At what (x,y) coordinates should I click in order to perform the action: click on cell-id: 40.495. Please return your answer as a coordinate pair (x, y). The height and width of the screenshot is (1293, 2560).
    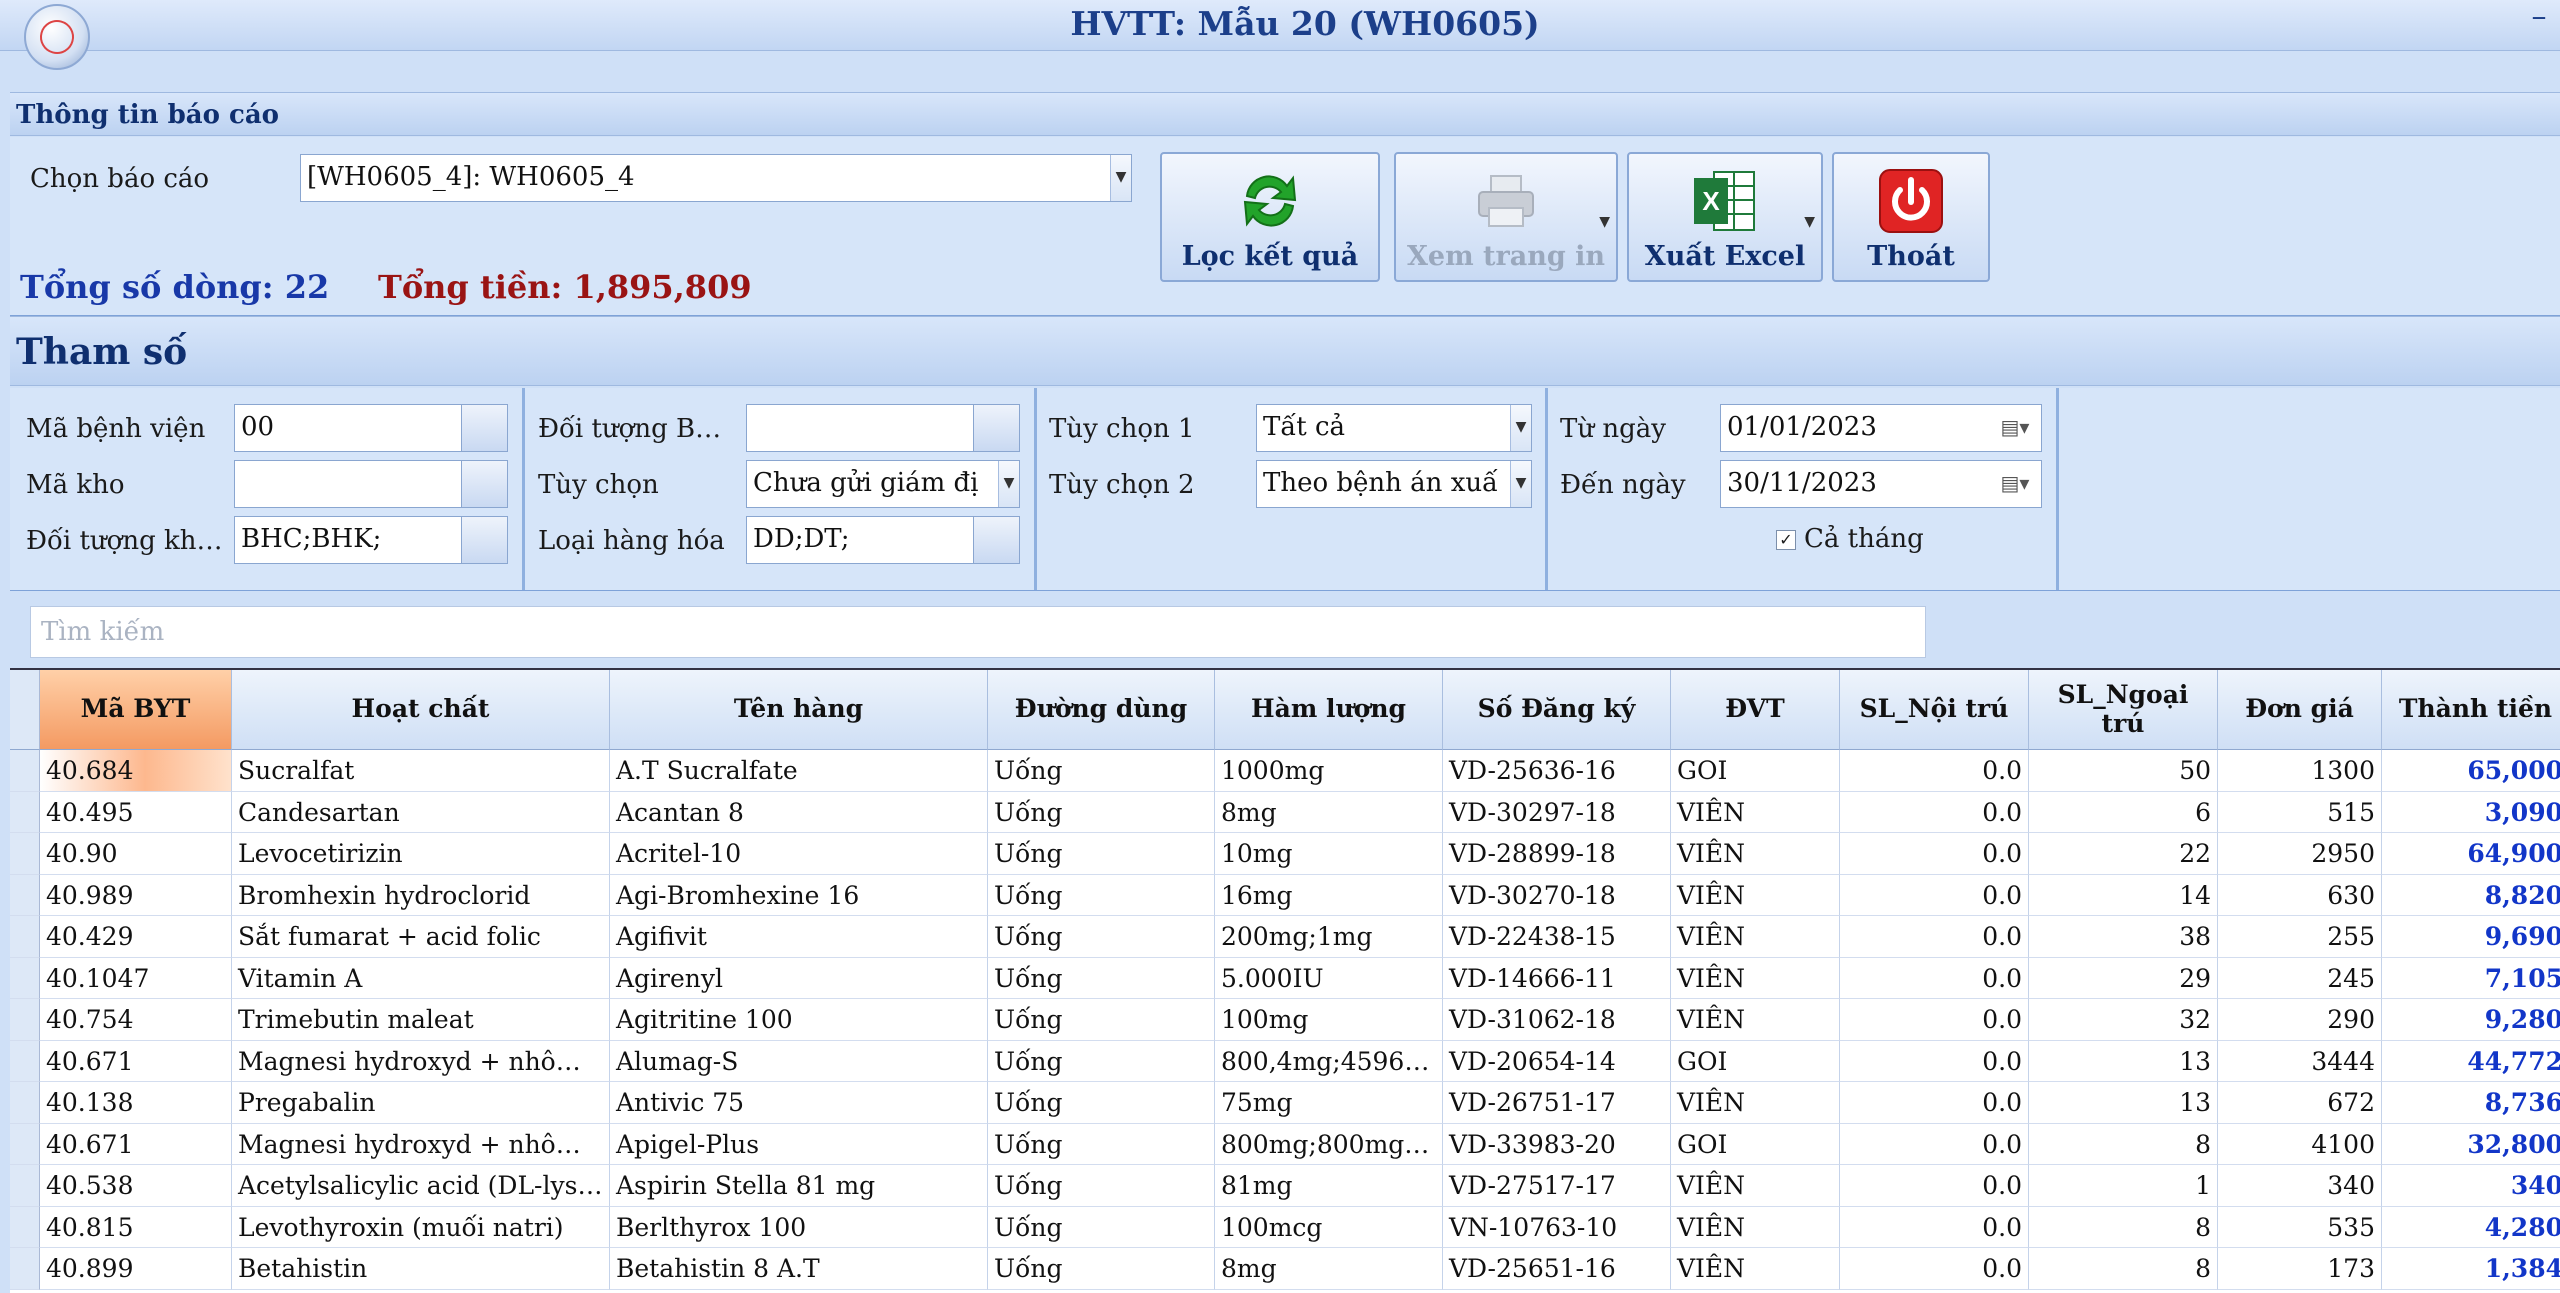
    Looking at the image, I should click on (136, 812).